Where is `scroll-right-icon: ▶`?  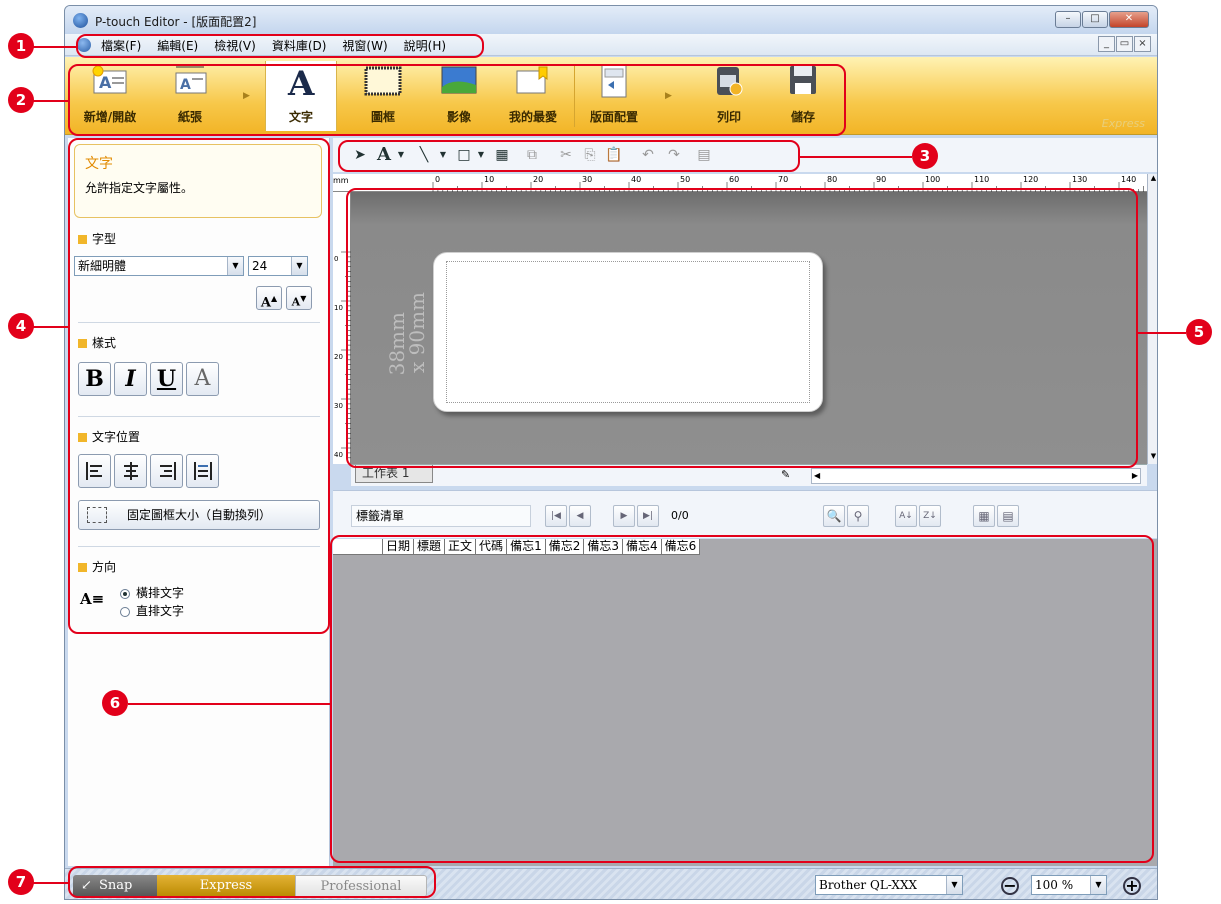
scroll-right-icon: ▶ is located at coordinates (1135, 476).